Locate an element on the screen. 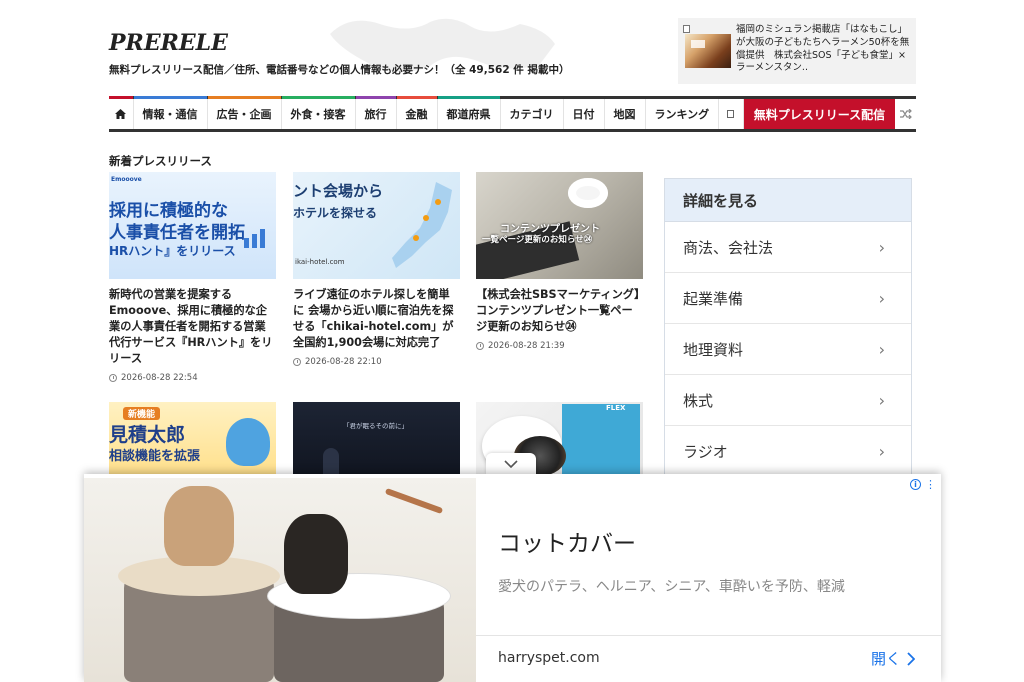 This screenshot has width=1024, height=682. nav-home is located at coordinates (121, 112).